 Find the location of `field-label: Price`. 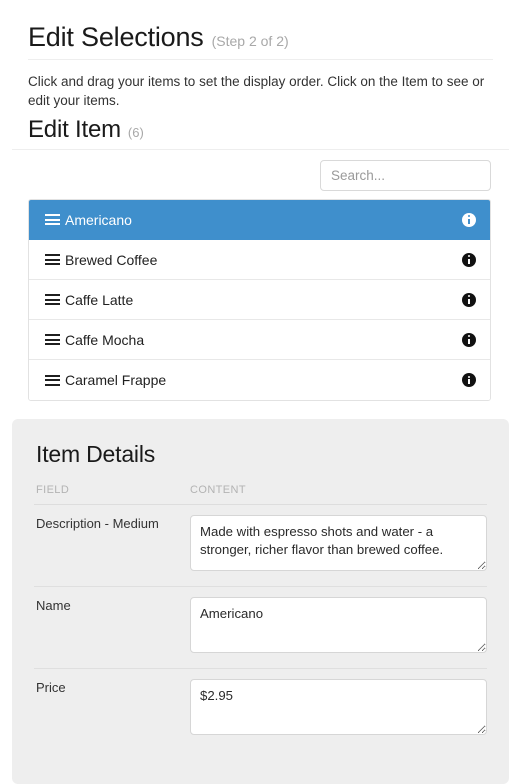

field-label: Price is located at coordinates (51, 687).